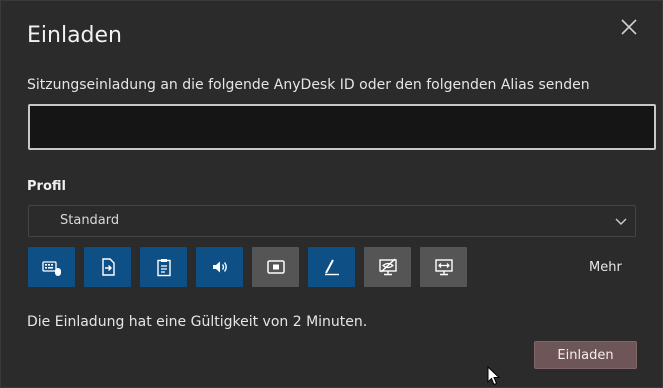 The image size is (663, 388). I want to click on display-switch-icon, so click(443, 267).